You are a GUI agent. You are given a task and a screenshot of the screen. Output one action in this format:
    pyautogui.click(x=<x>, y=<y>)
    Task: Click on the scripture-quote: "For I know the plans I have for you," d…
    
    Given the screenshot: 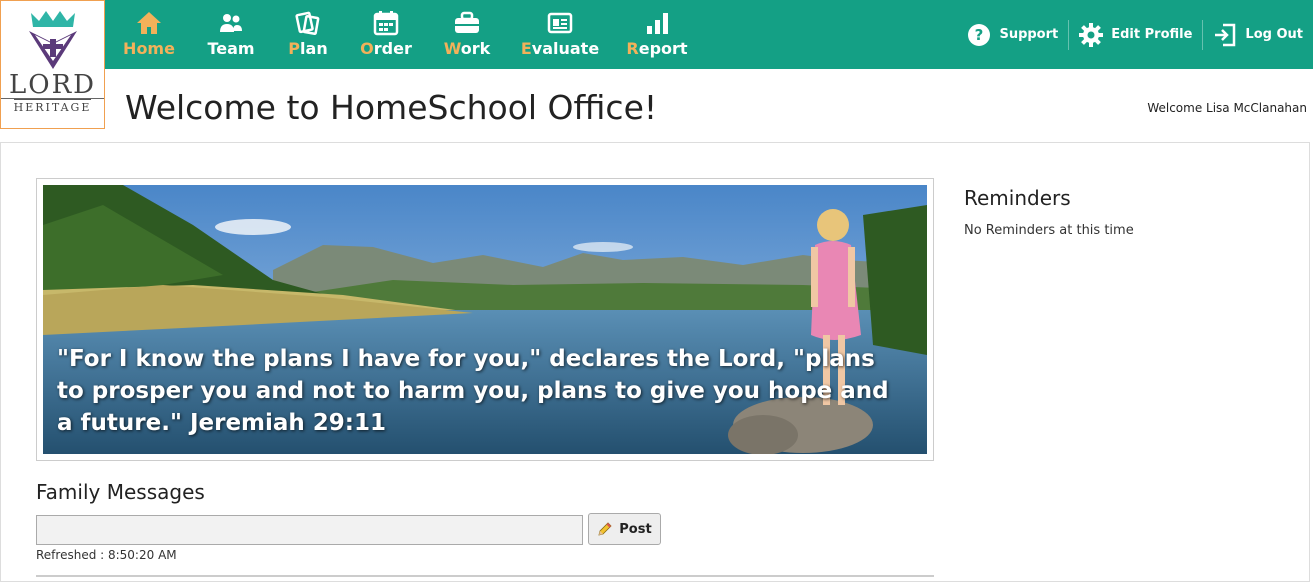 What is the action you would take?
    pyautogui.click(x=473, y=391)
    